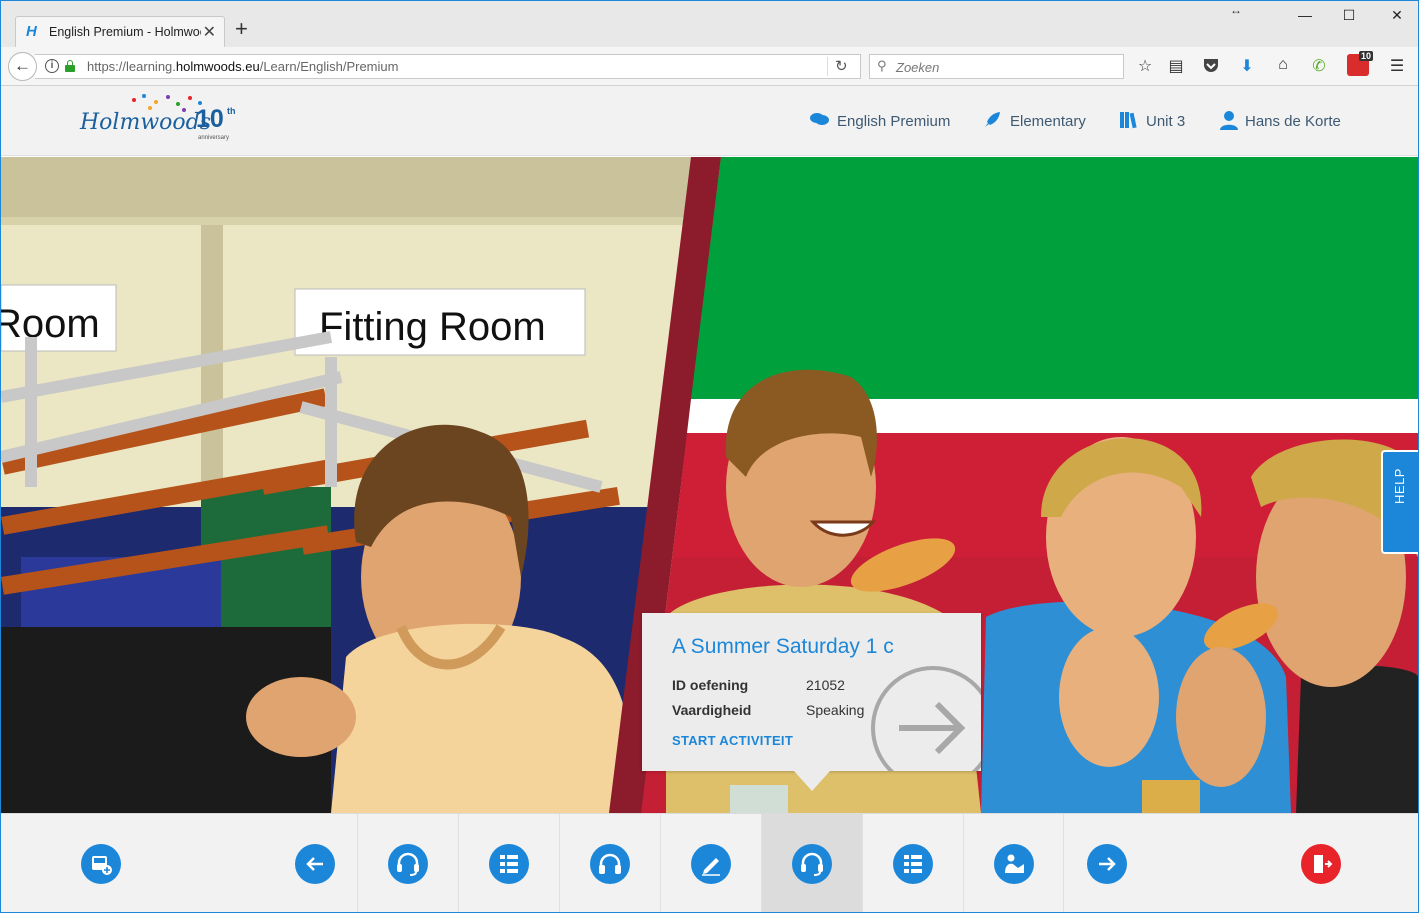 This screenshot has height=913, width=1419. What do you see at coordinates (819, 121) in the screenshot?
I see `chat-bubbles-icon` at bounding box center [819, 121].